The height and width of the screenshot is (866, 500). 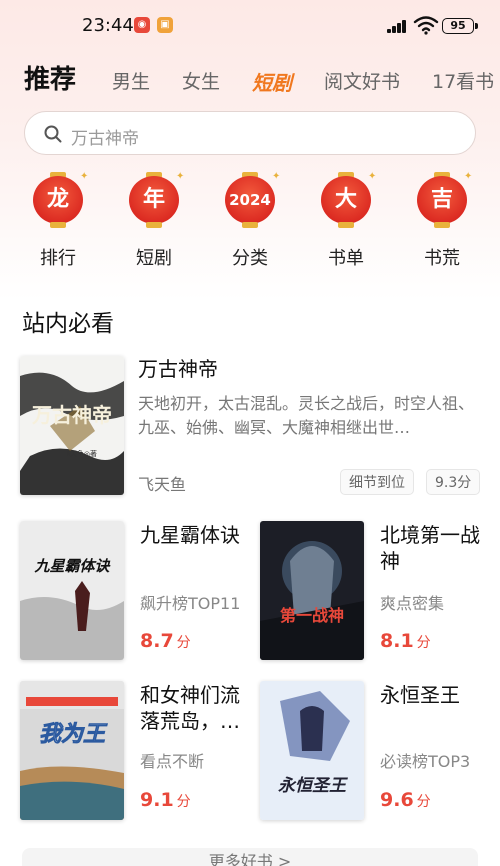 I want to click on lantern-icon: 吉 ✦, so click(x=443, y=200).